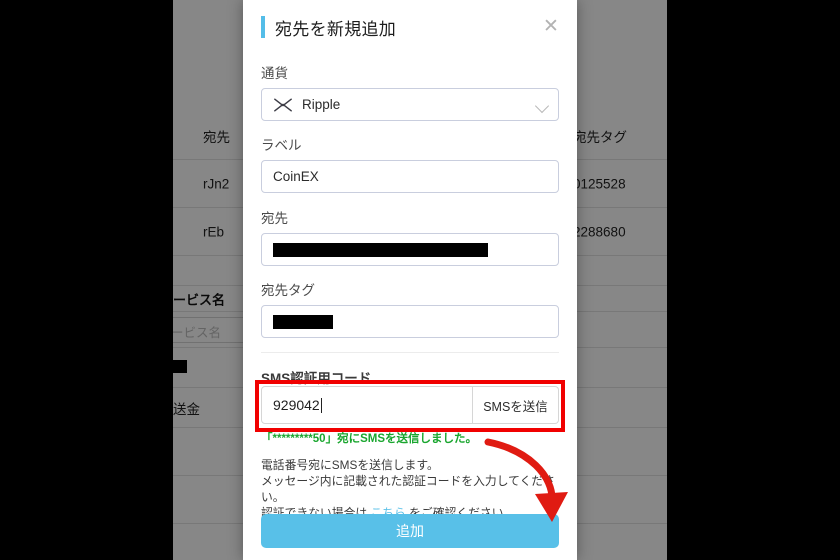 This screenshot has height=560, width=840. I want to click on redaction-bar-address, so click(380, 249).